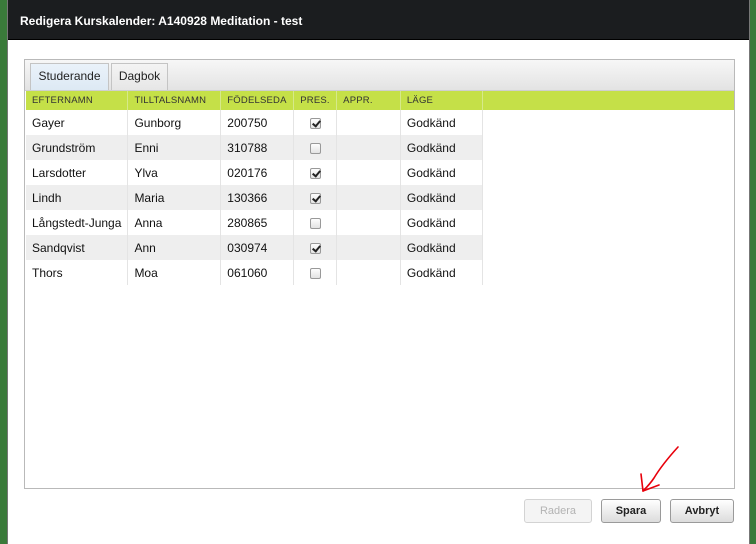  What do you see at coordinates (174, 197) in the screenshot?
I see `cell-tilltalsnamn: Maria` at bounding box center [174, 197].